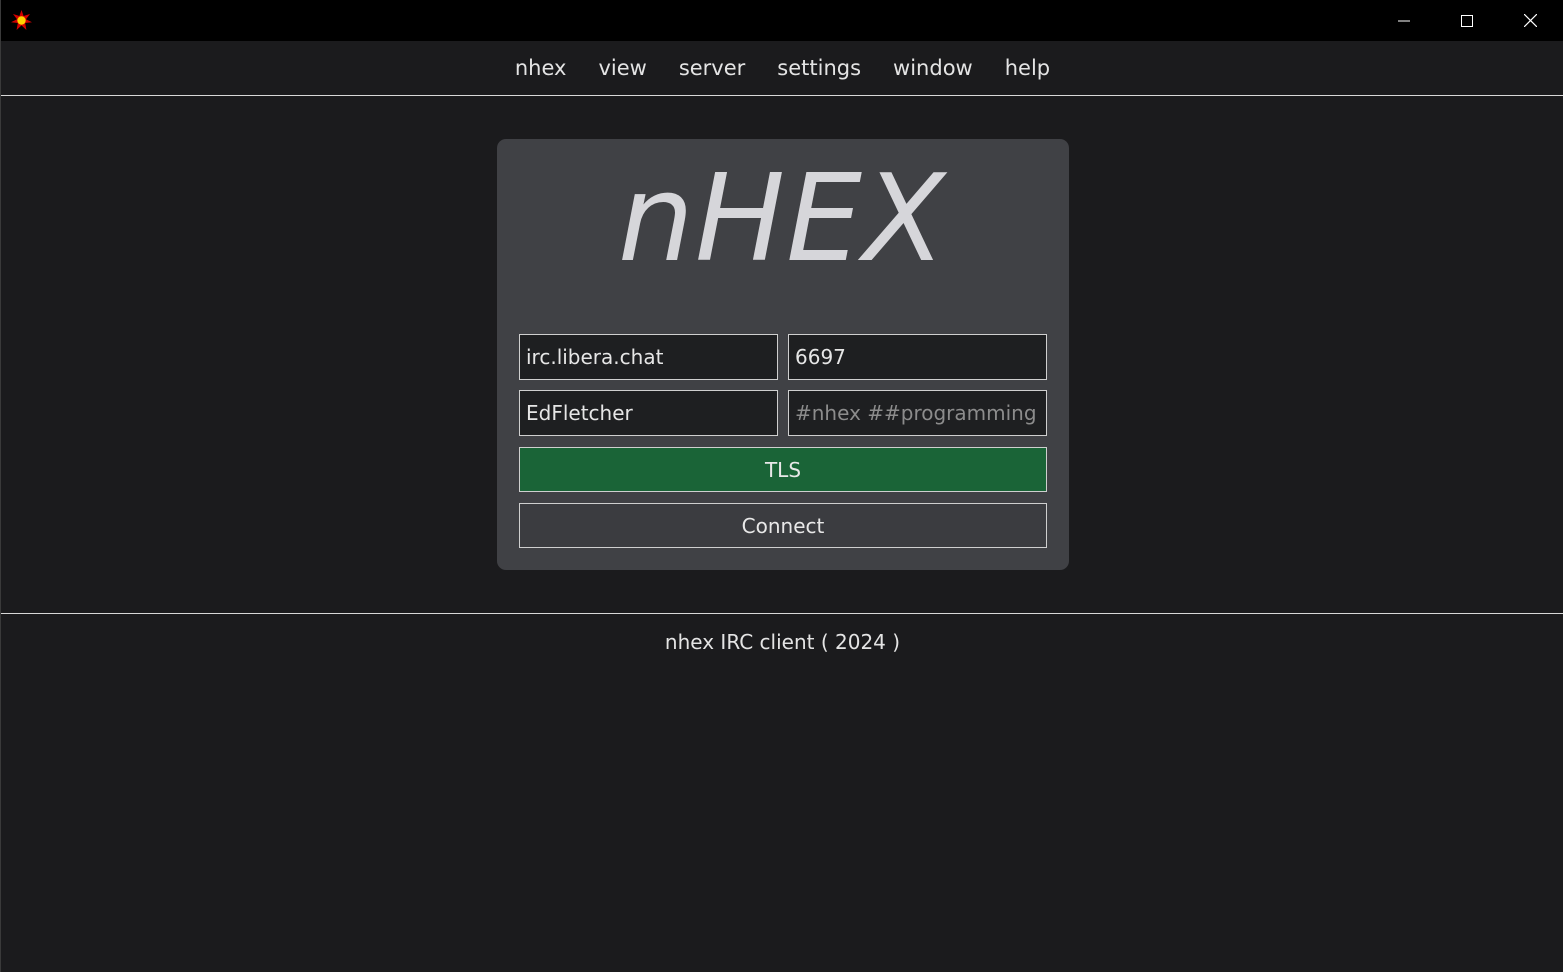  I want to click on close-button, so click(1530, 20).